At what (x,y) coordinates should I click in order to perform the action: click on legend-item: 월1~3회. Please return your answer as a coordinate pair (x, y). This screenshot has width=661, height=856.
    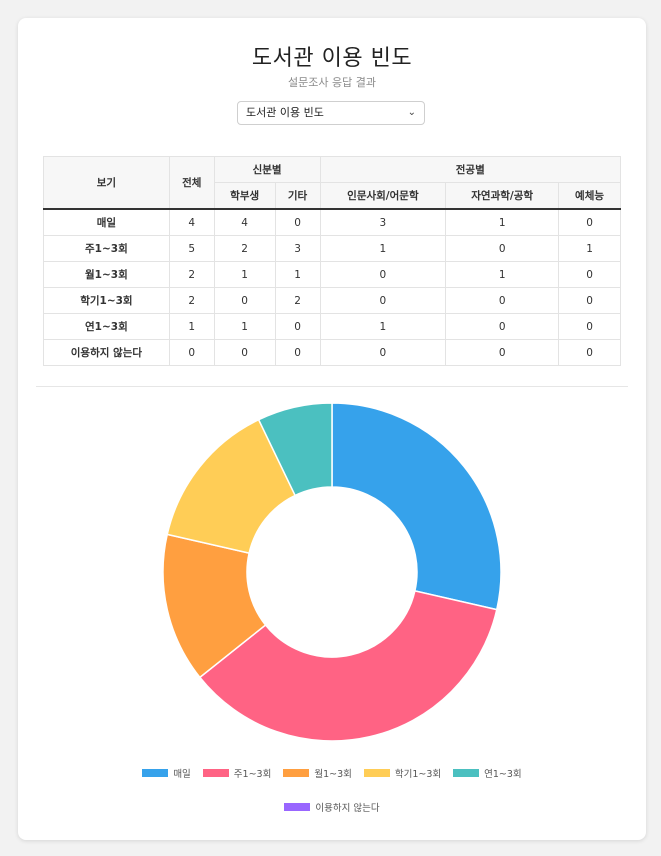
    Looking at the image, I should click on (317, 773).